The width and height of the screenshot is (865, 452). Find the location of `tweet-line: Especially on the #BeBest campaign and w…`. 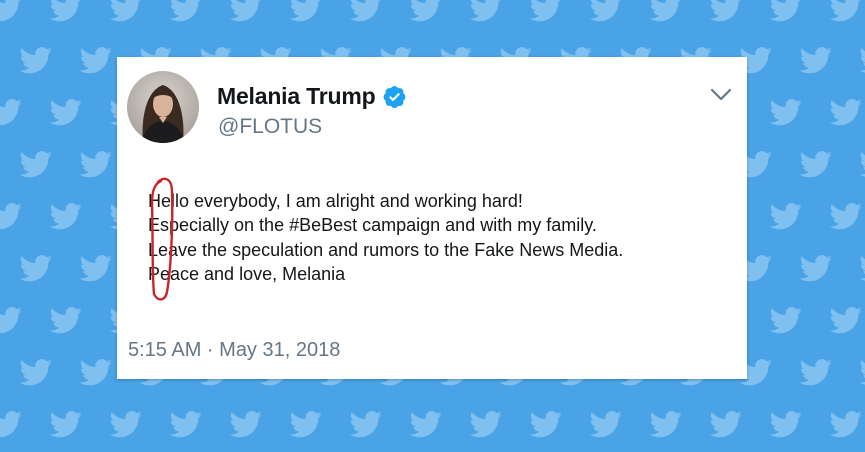

tweet-line: Especially on the #BeBest campaign and w… is located at coordinates (372, 225).